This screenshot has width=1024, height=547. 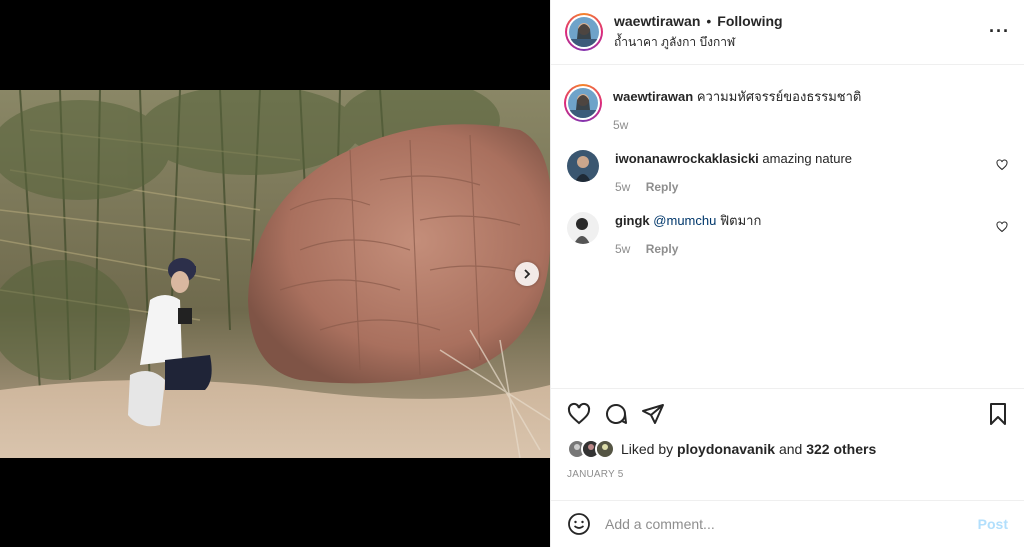 What do you see at coordinates (786, 109) in the screenshot?
I see `caption-row: waewtirawan ความมหัศจรรย์ของธรรมชาติ 5w` at bounding box center [786, 109].